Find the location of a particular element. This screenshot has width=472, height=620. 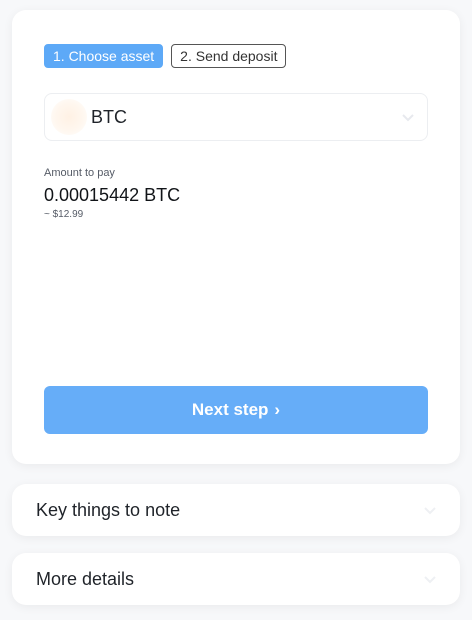

next-step-label: Next step is located at coordinates (230, 409).